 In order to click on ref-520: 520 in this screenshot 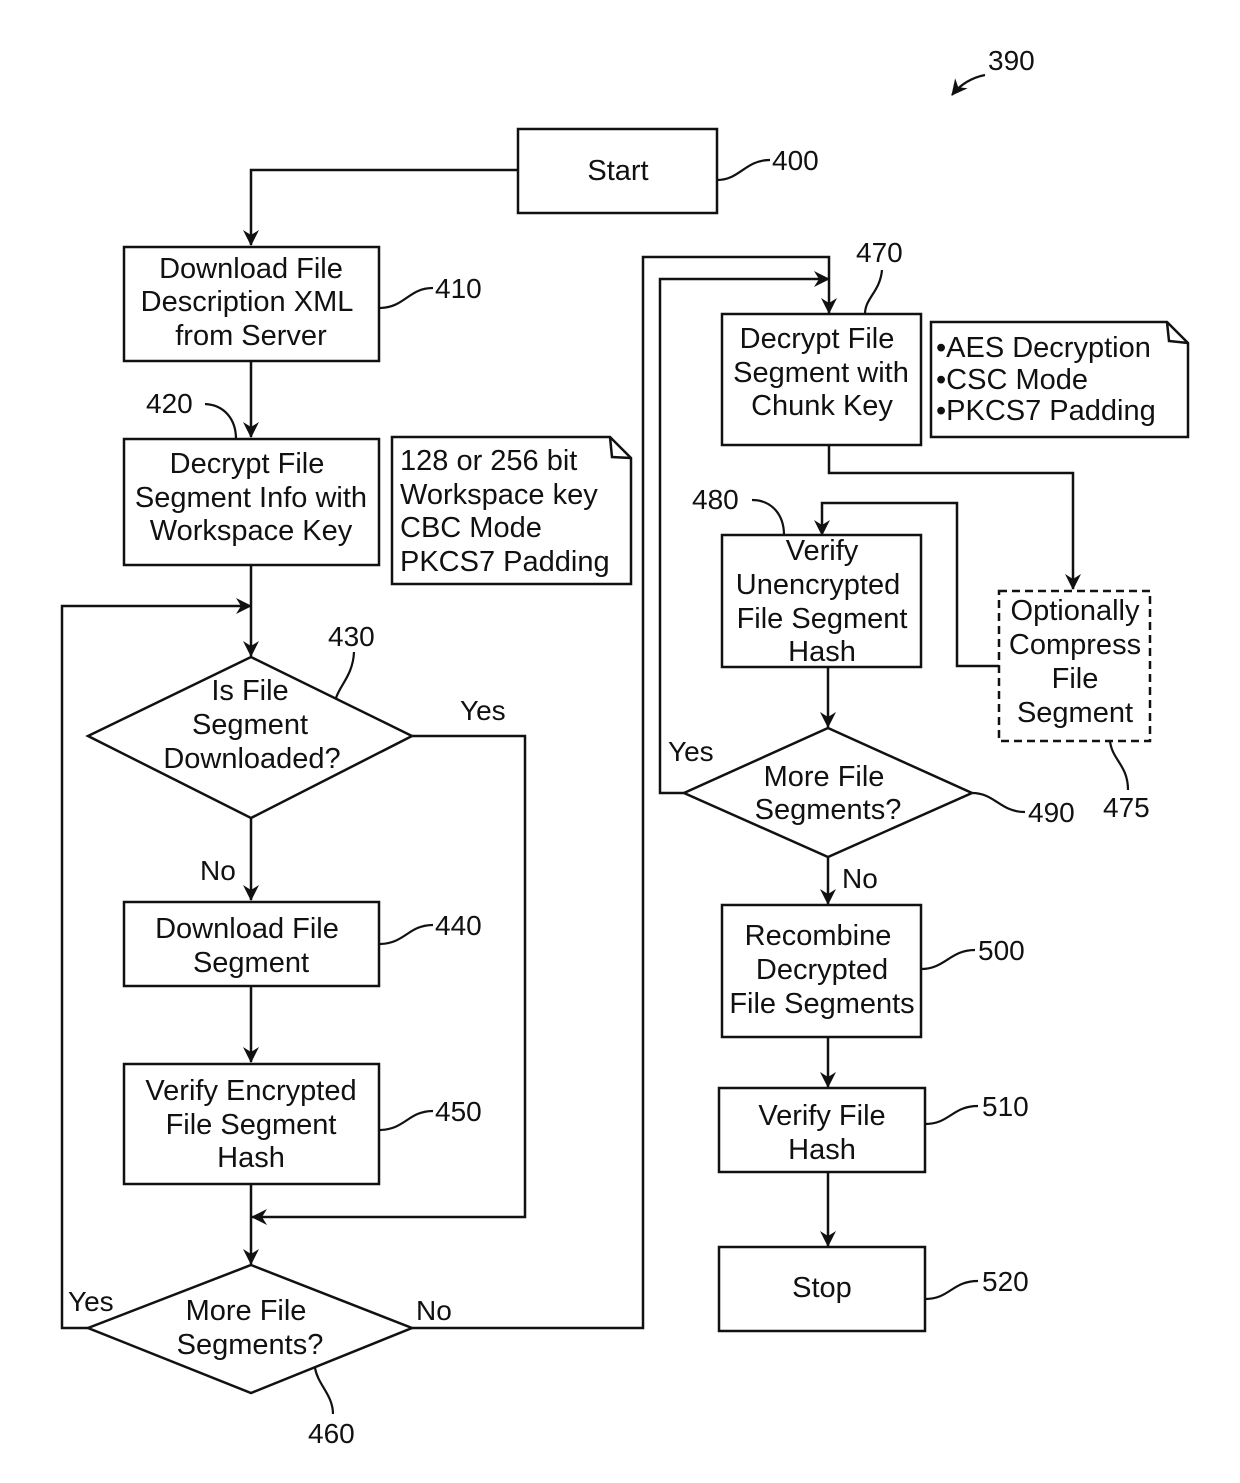, I will do `click(1005, 1281)`.